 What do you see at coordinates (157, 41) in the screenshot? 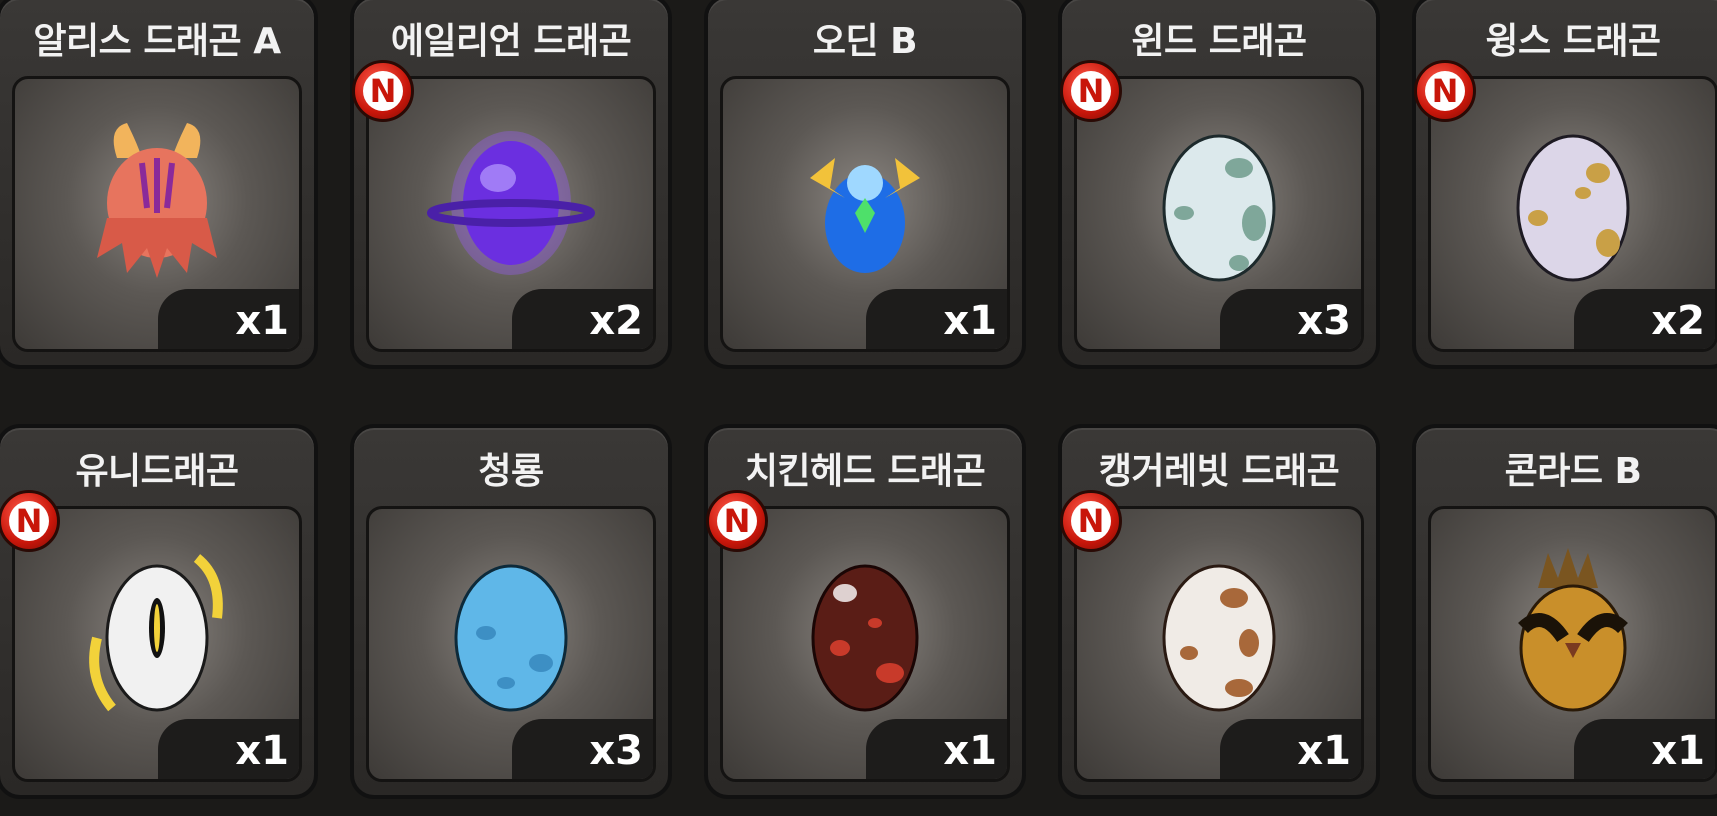
I see `item-name: 알리스 드래곤 A` at bounding box center [157, 41].